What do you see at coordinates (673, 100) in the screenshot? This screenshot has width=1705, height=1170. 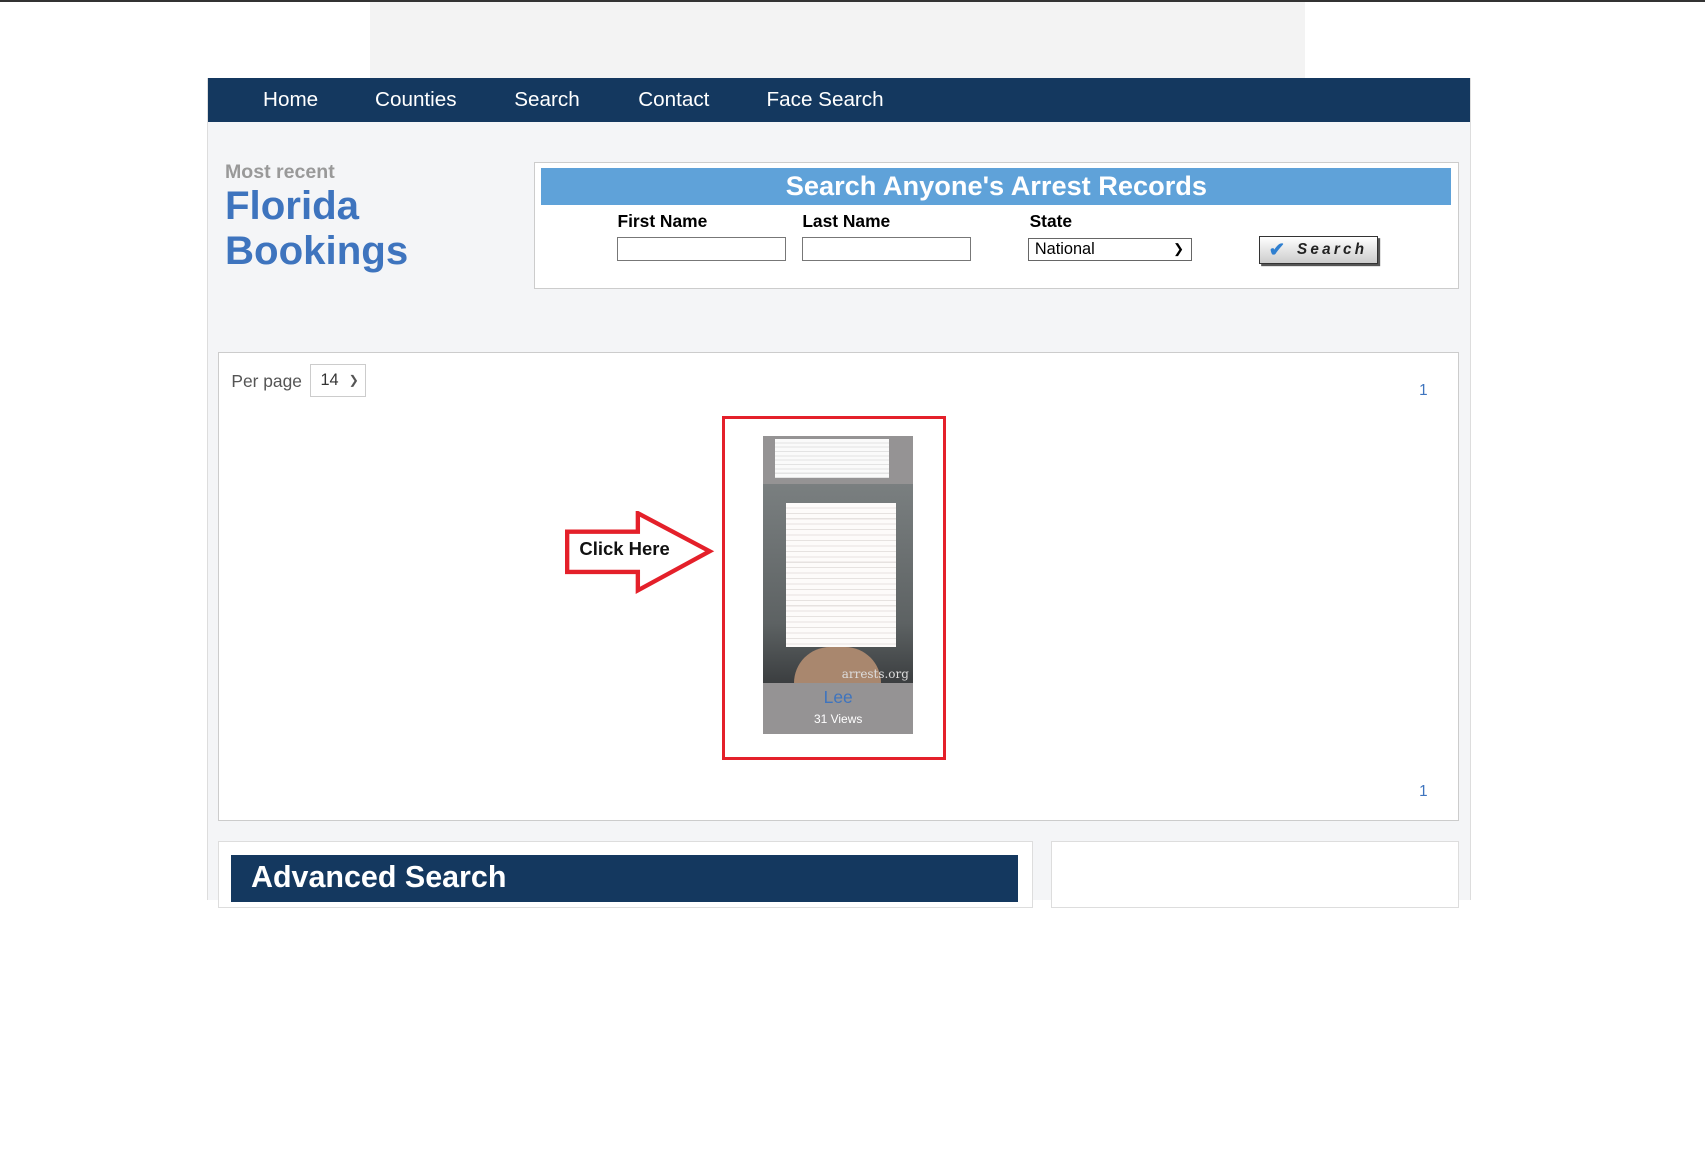 I see `nav-contact: Contact` at bounding box center [673, 100].